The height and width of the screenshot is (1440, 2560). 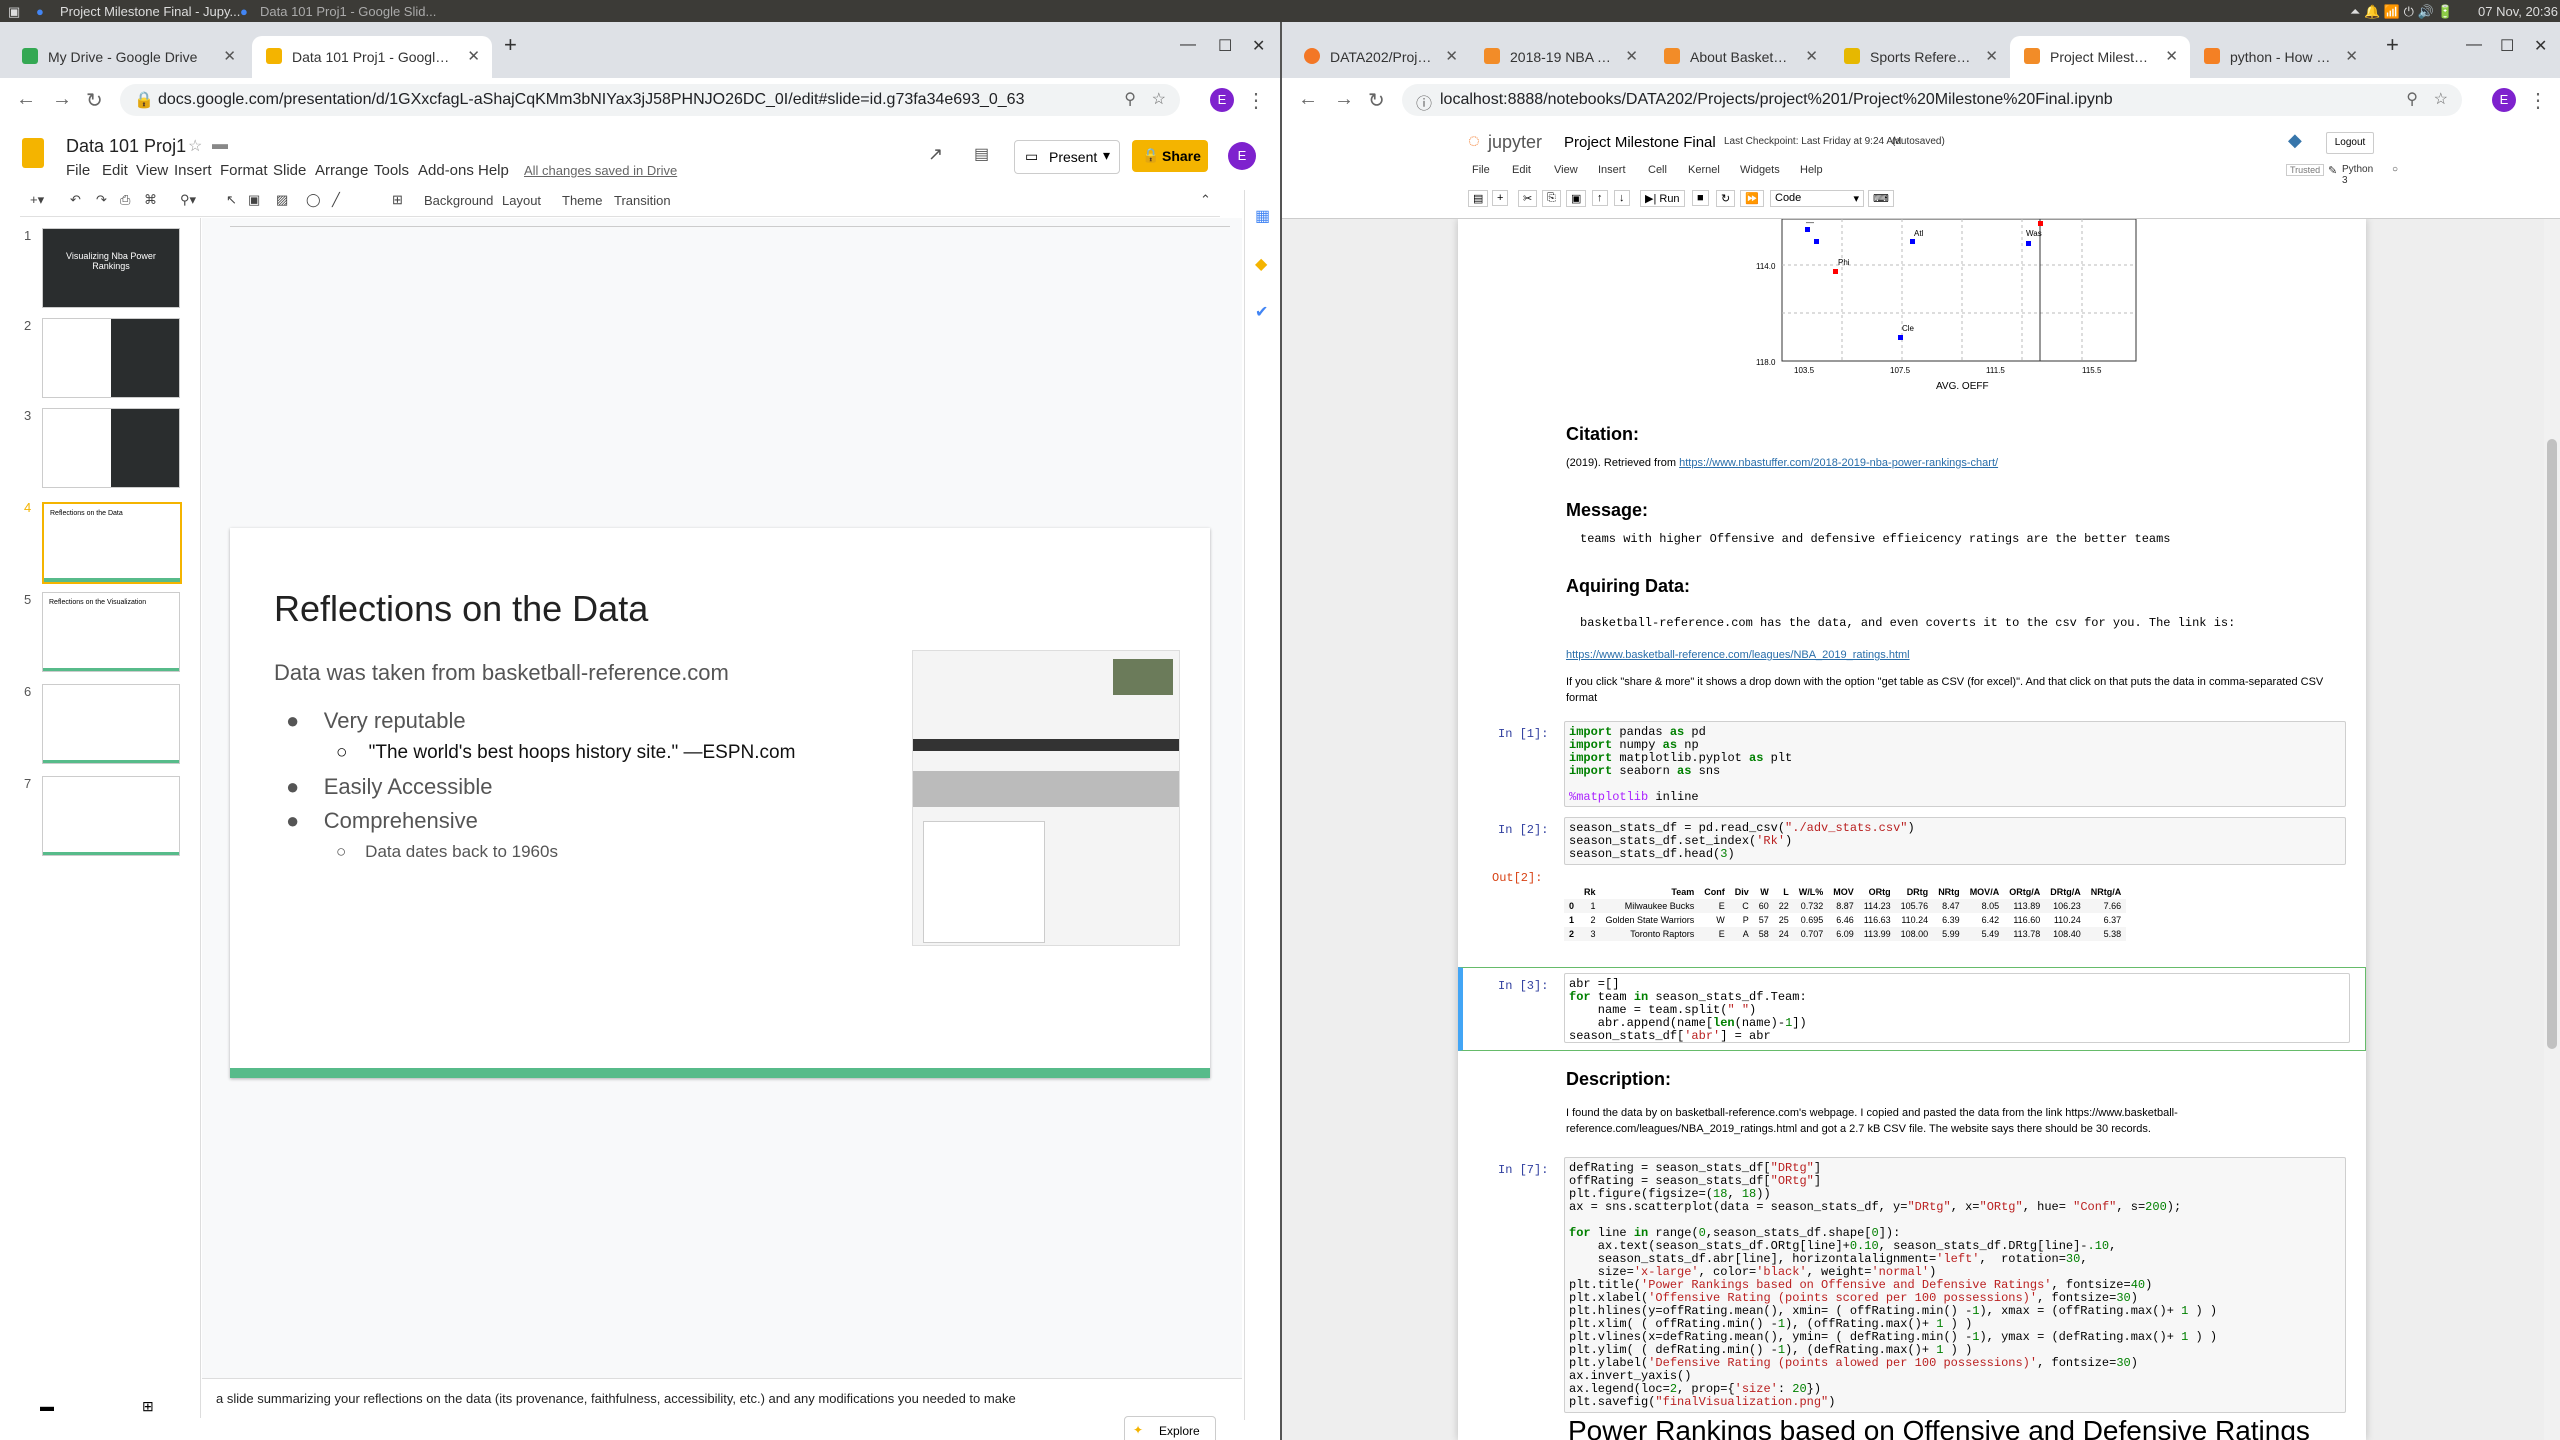 What do you see at coordinates (2552, 744) in the screenshot?
I see `scrollbar-thumb` at bounding box center [2552, 744].